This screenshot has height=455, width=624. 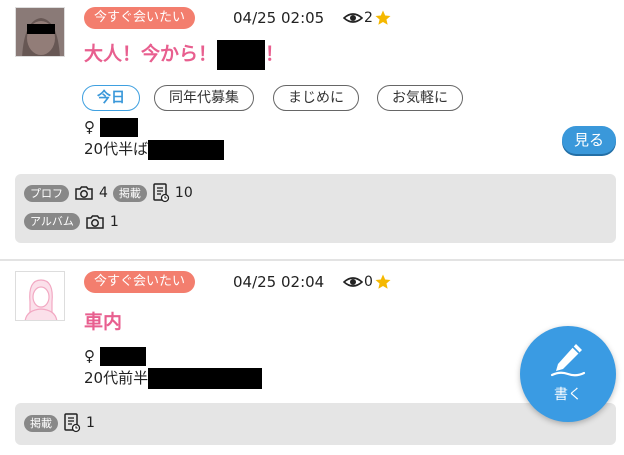 What do you see at coordinates (111, 98) in the screenshot?
I see `chip-today: 今日` at bounding box center [111, 98].